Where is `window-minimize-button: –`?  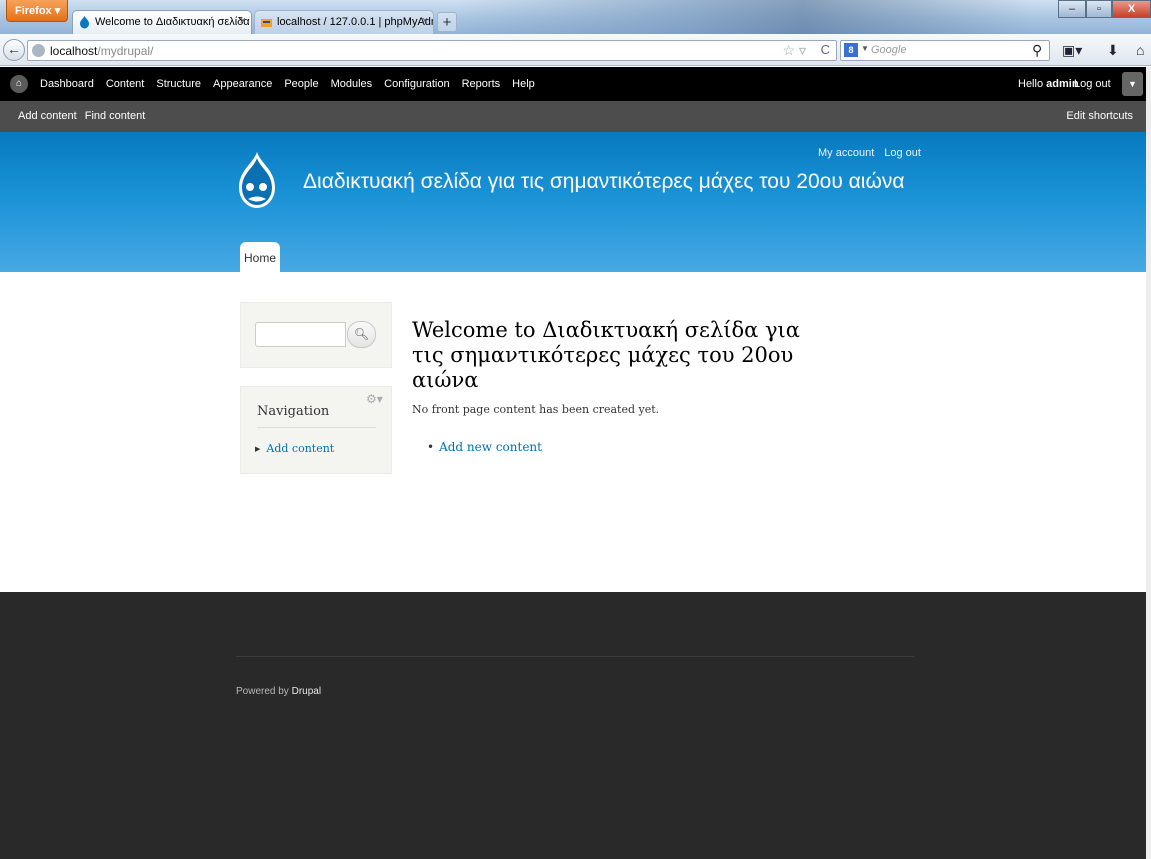 window-minimize-button: – is located at coordinates (1072, 9).